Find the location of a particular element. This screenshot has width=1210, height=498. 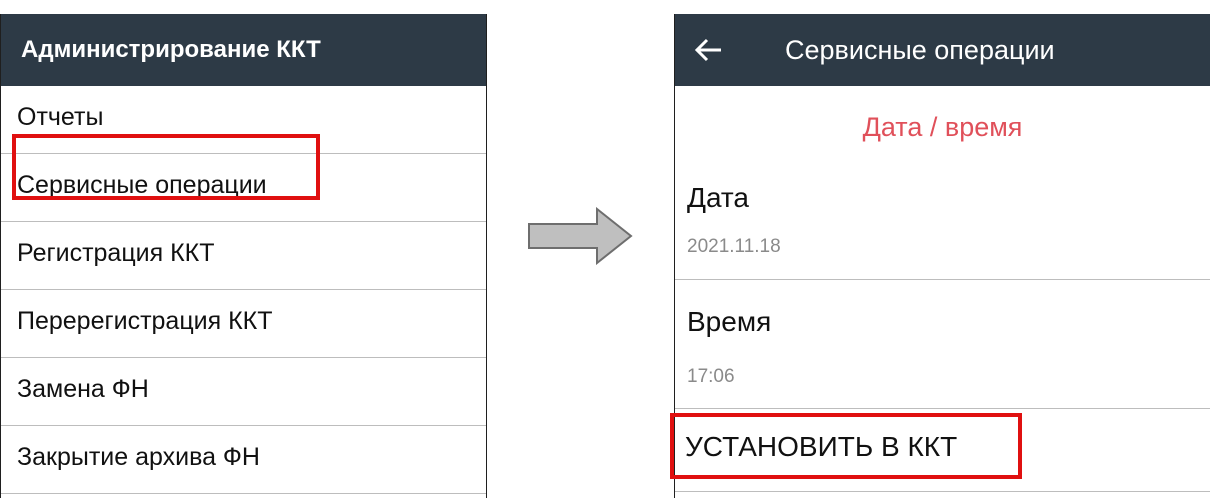

right-app-bar-title: Сервисные операции is located at coordinates (920, 50).